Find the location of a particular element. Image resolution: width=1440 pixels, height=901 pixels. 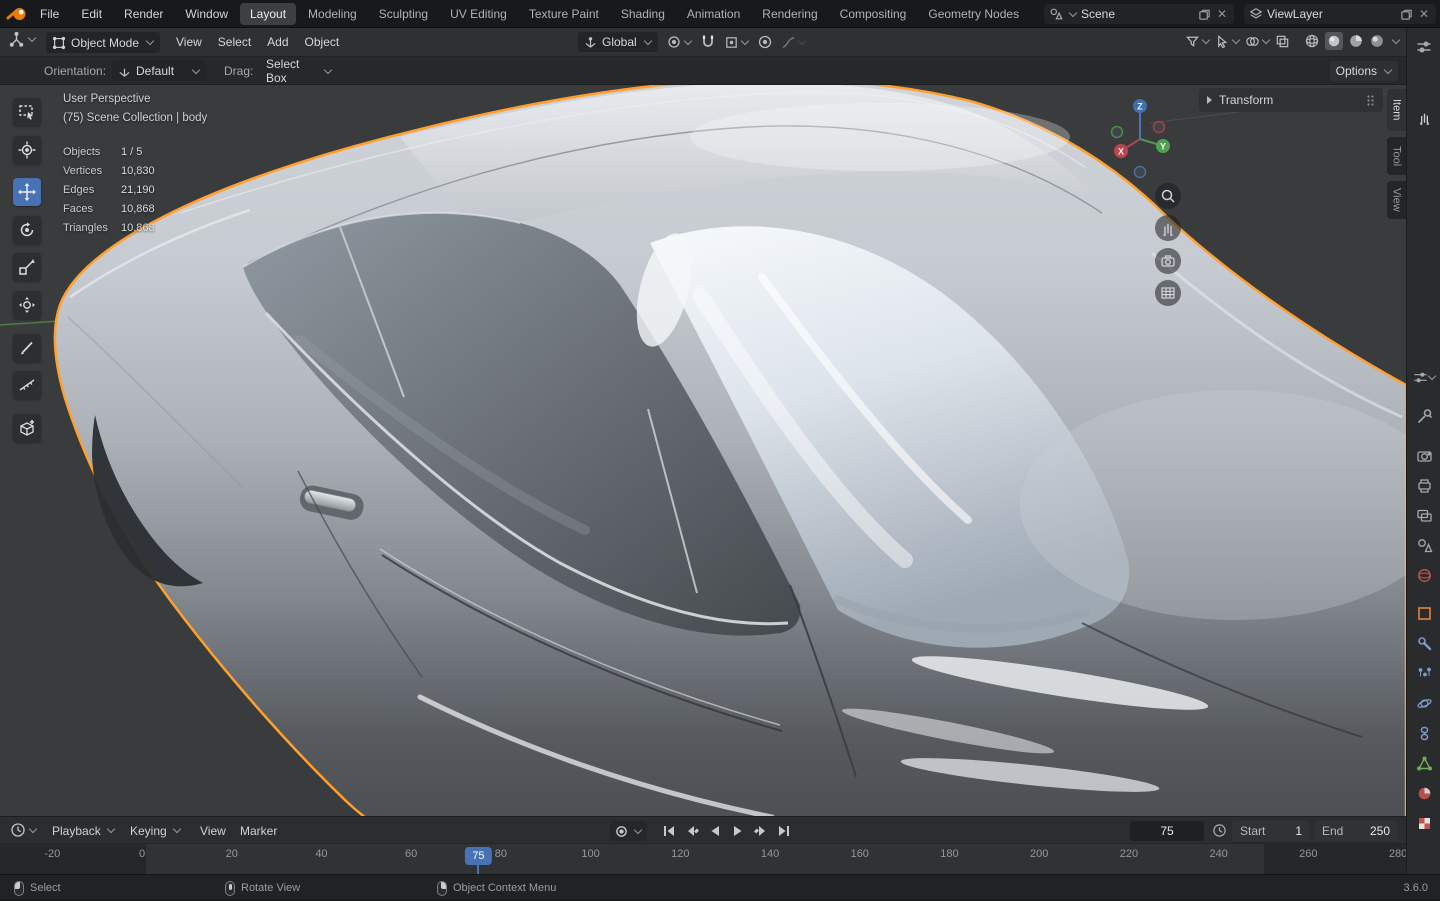

shading-rendered-icon is located at coordinates (1377, 41).